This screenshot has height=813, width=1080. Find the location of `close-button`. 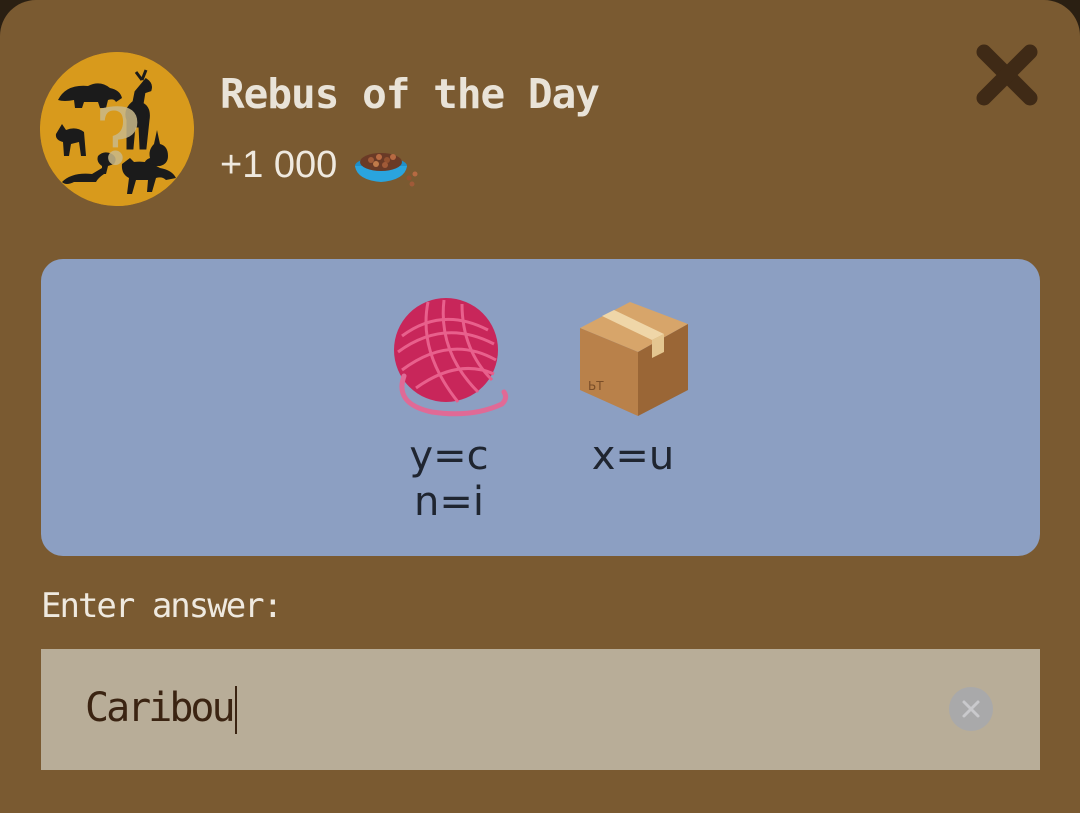

close-button is located at coordinates (1007, 75).